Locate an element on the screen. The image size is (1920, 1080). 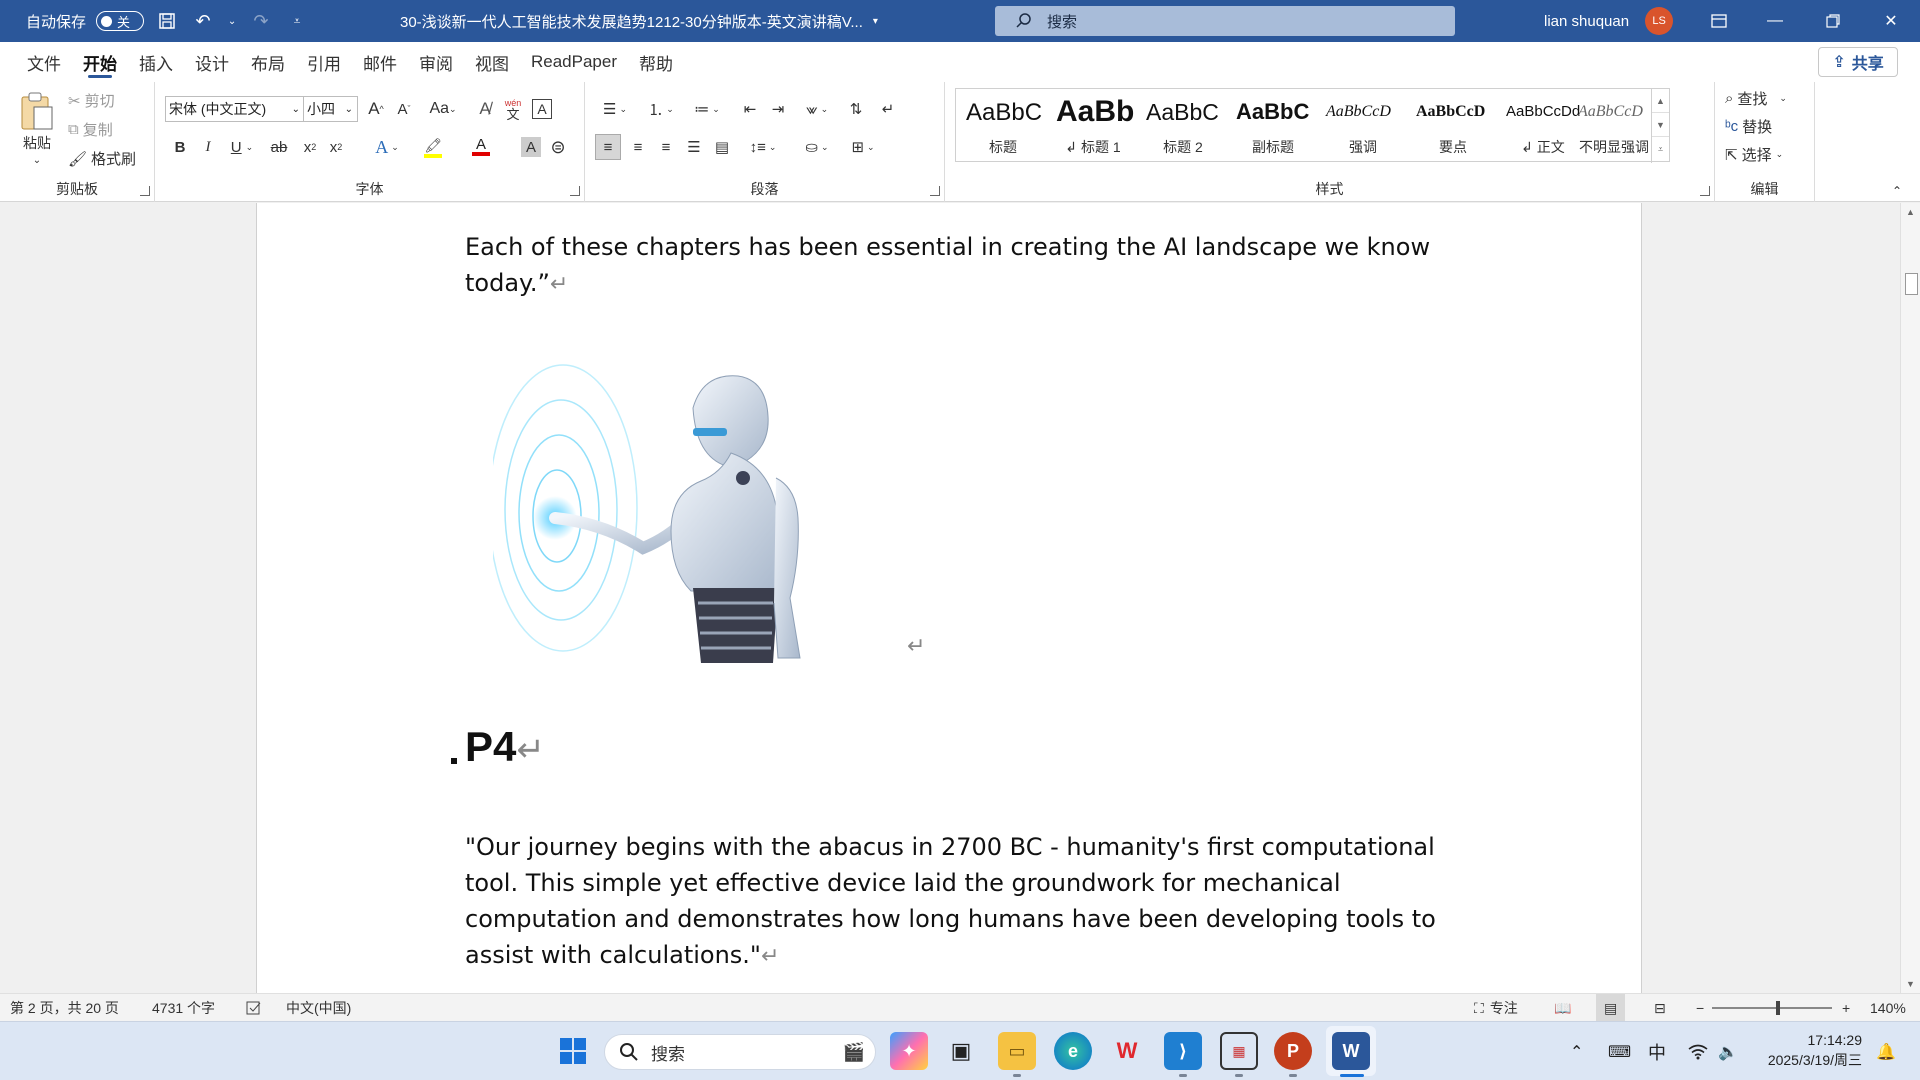
bold-button: B is located at coordinates (180, 147).